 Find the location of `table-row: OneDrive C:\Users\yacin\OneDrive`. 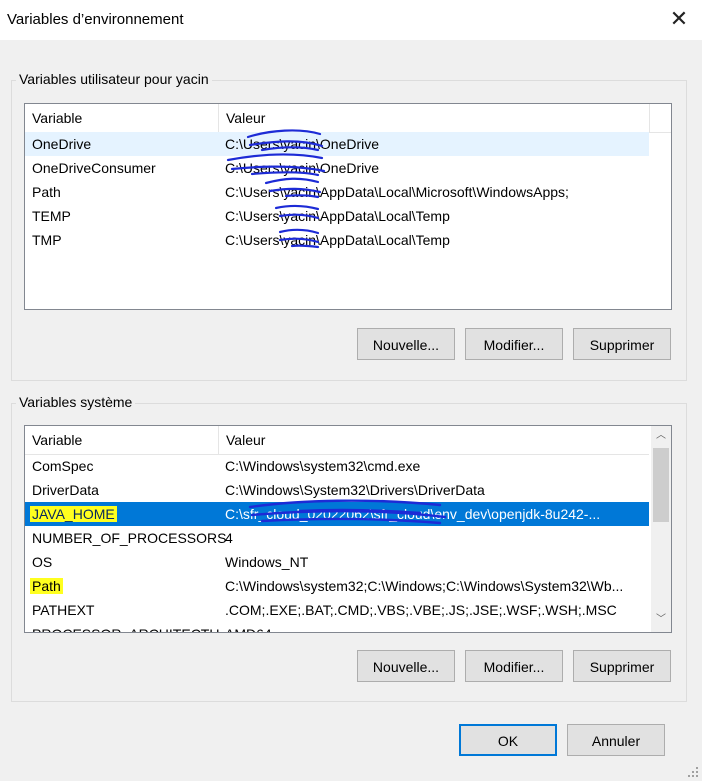

table-row: OneDrive C:\Users\yacin\OneDrive is located at coordinates (337, 144).